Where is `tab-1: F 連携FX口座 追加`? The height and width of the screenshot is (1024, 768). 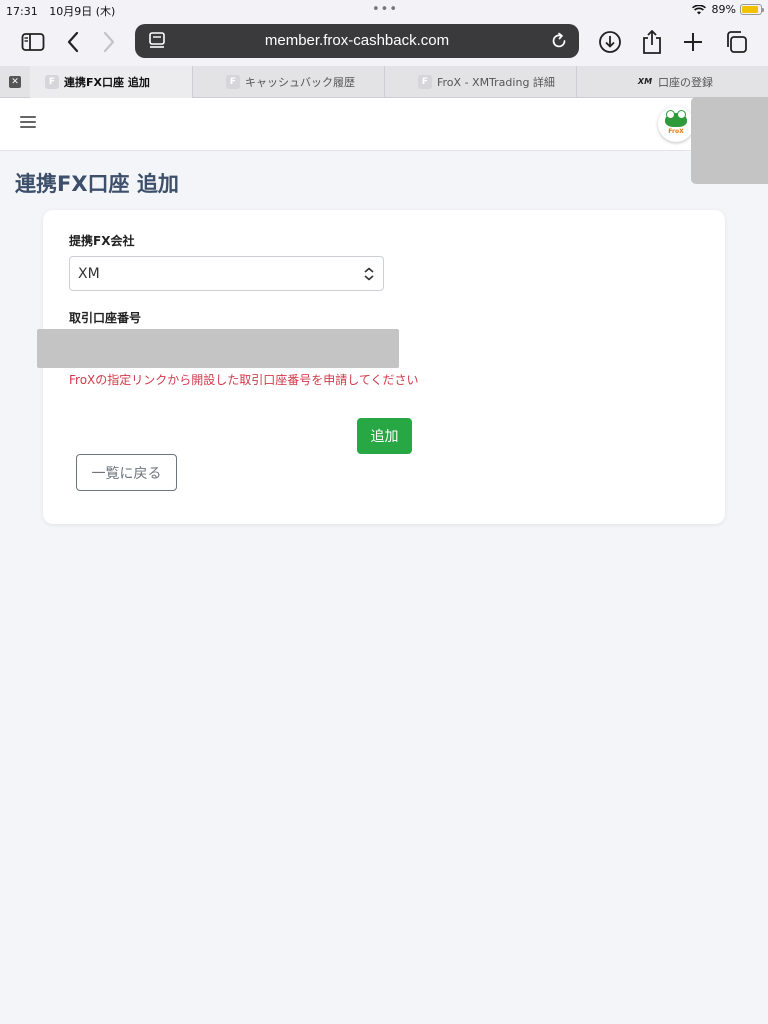
tab-1: F 連携FX口座 追加 is located at coordinates (111, 82).